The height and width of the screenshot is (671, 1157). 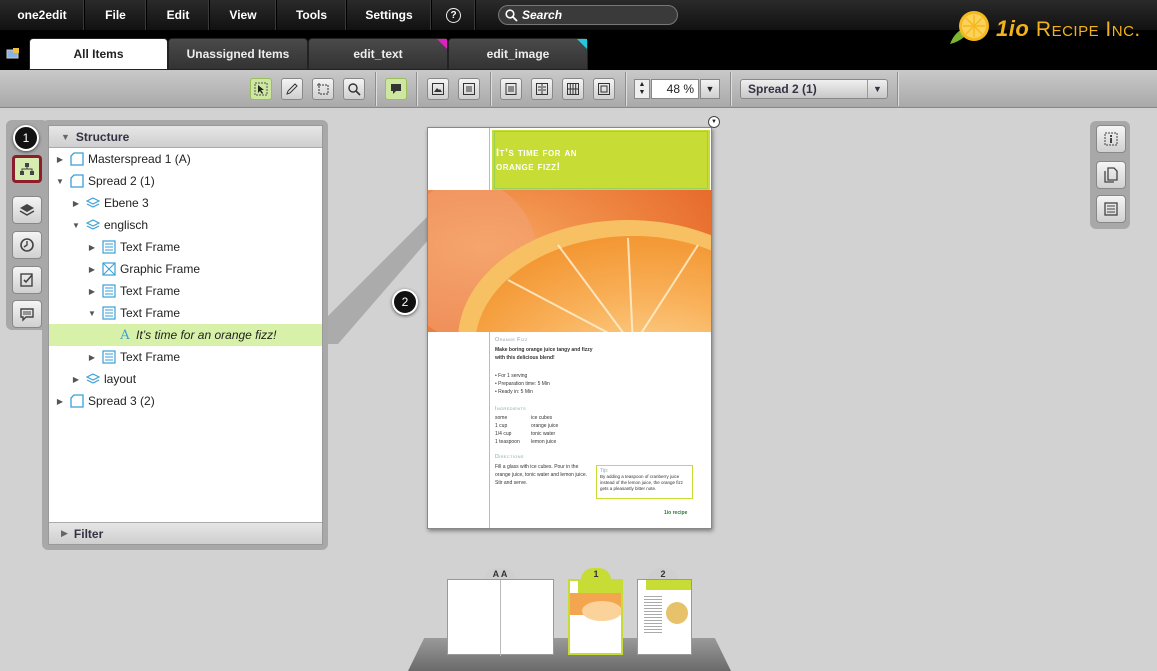 I want to click on zoom-stepper: ▲ ▼, so click(x=642, y=89).